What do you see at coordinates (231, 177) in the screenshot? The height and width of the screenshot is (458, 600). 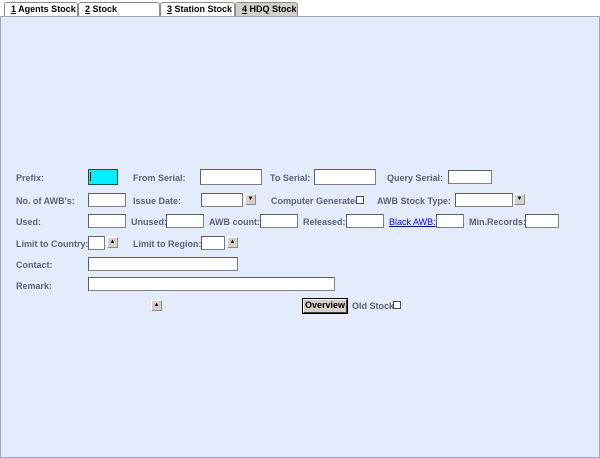 I see `from-serial-input` at bounding box center [231, 177].